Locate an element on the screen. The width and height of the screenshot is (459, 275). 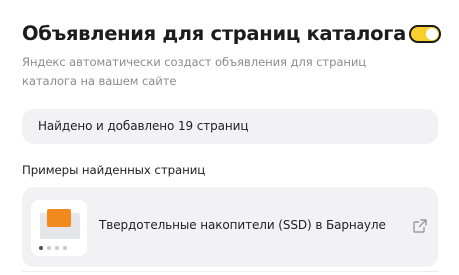
next-item-edge is located at coordinates (230, 273).